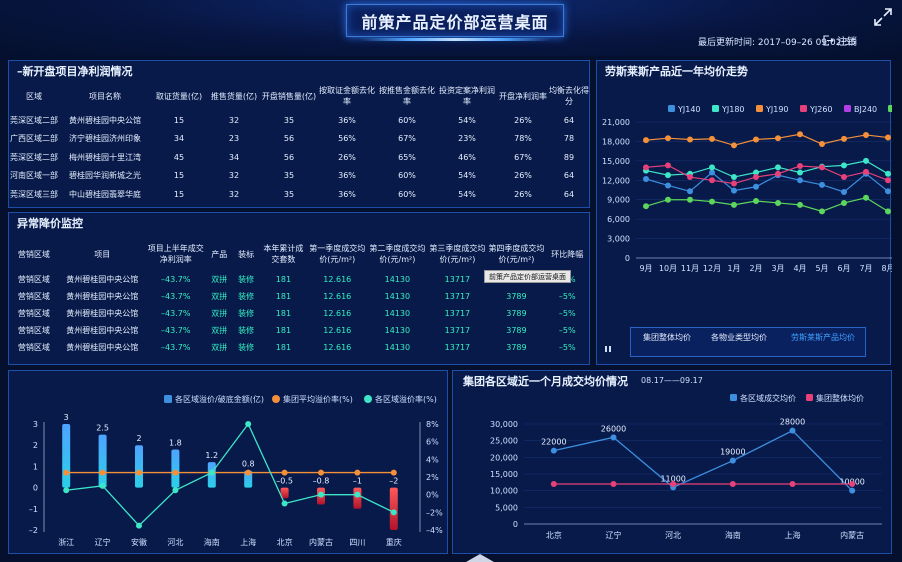 This screenshot has width=902, height=562. I want to click on x-tick-label: 四川, so click(357, 542).